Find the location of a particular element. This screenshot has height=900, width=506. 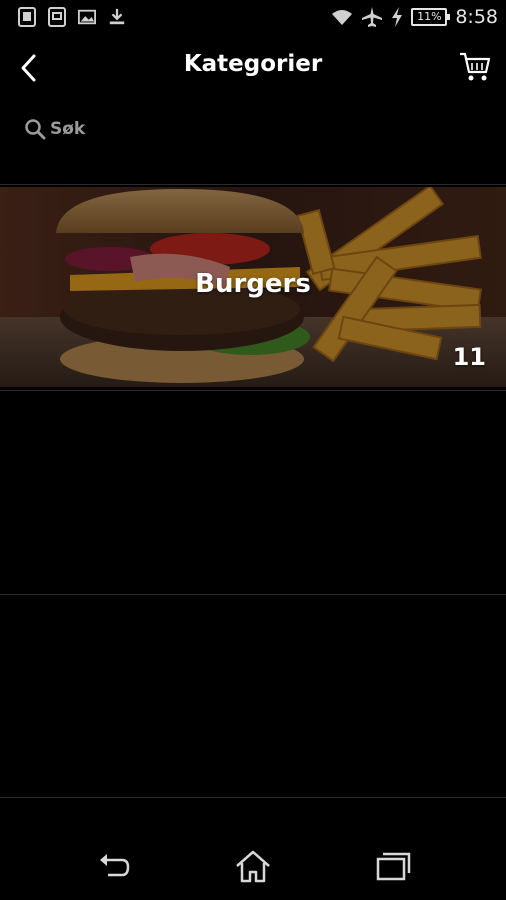

home-icon is located at coordinates (253, 866).